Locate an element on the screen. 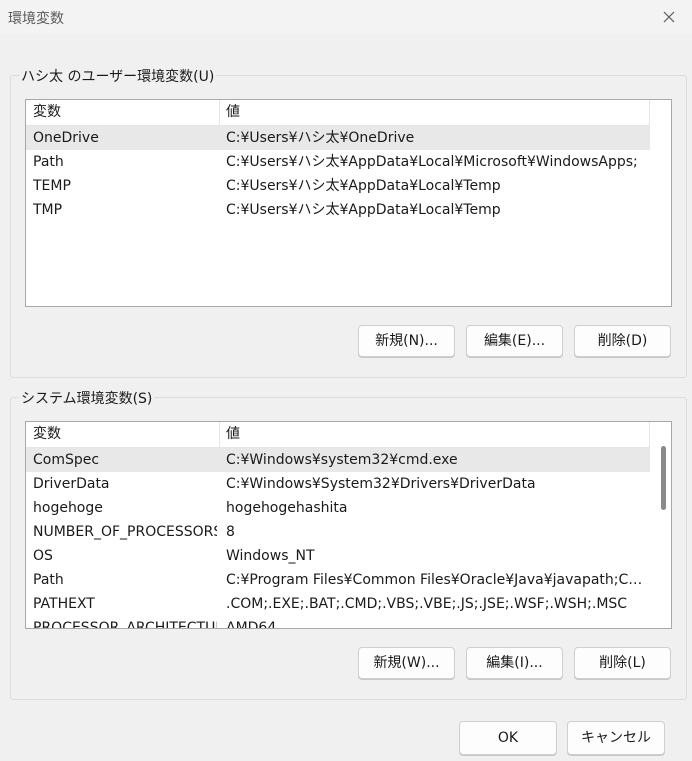  table-row: PROCESSOR_ARCHITECTURE AMD64 is located at coordinates (338, 622).